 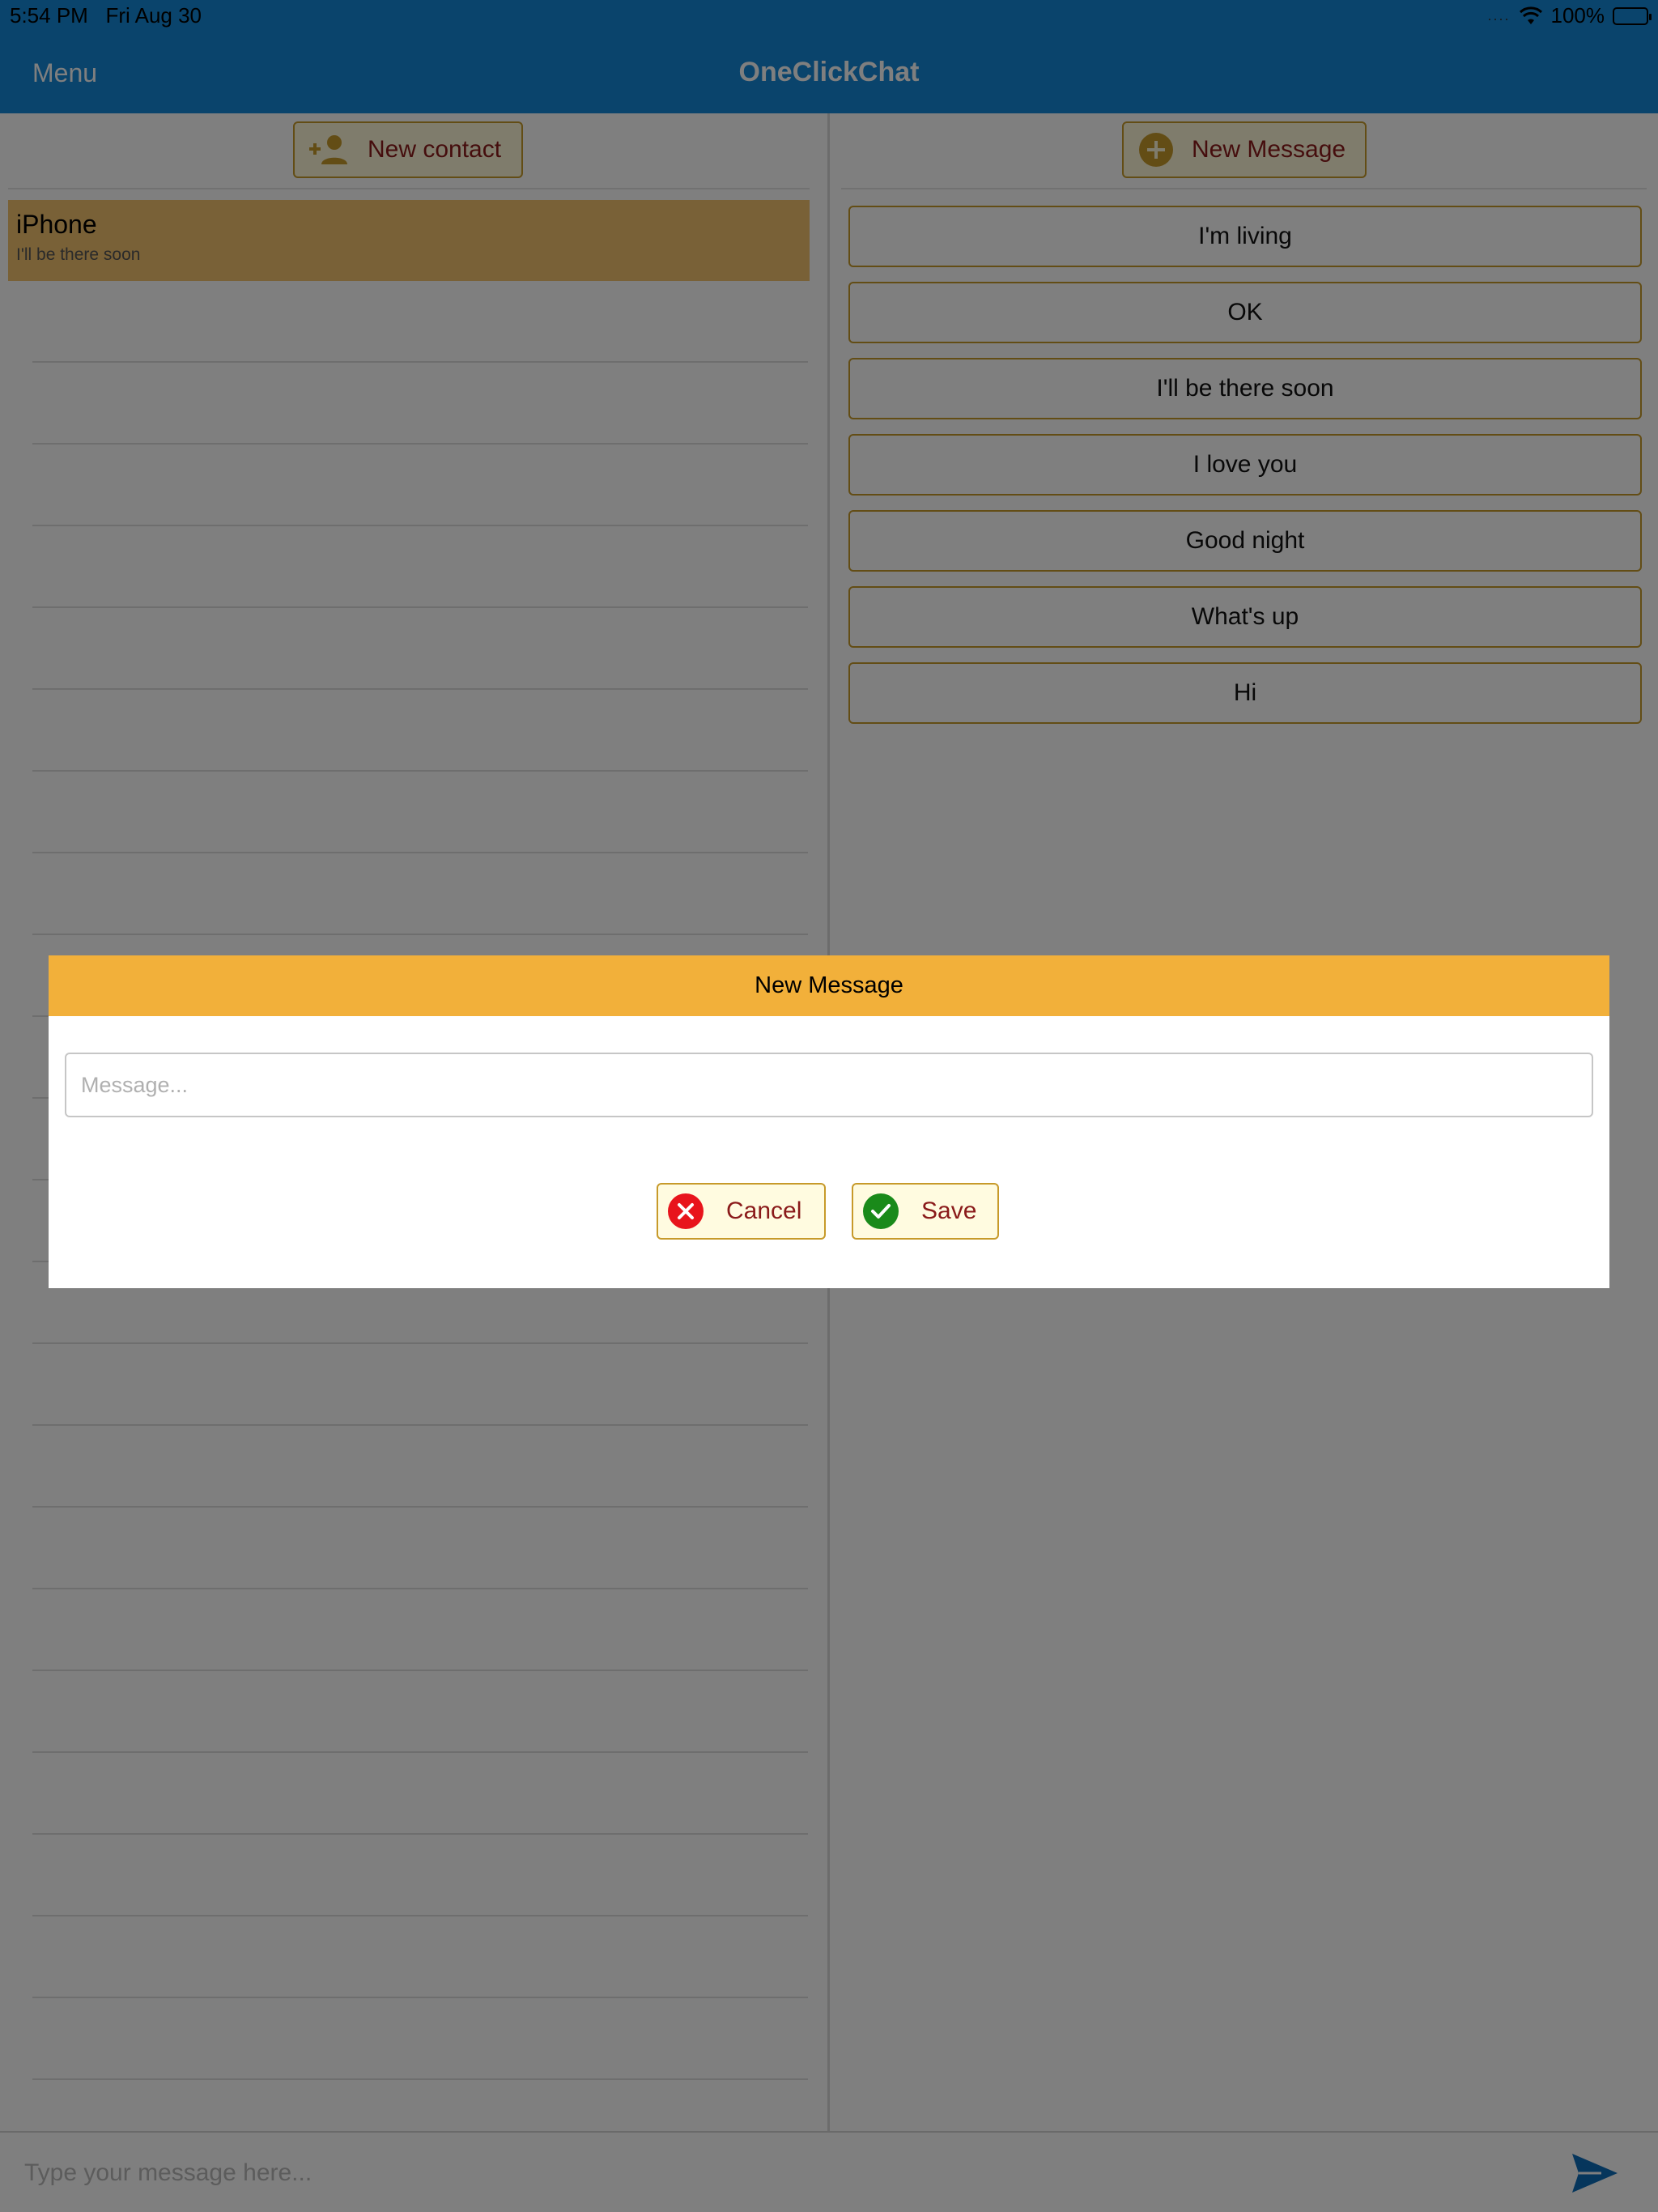 What do you see at coordinates (949, 1211) in the screenshot?
I see `save-label: Save` at bounding box center [949, 1211].